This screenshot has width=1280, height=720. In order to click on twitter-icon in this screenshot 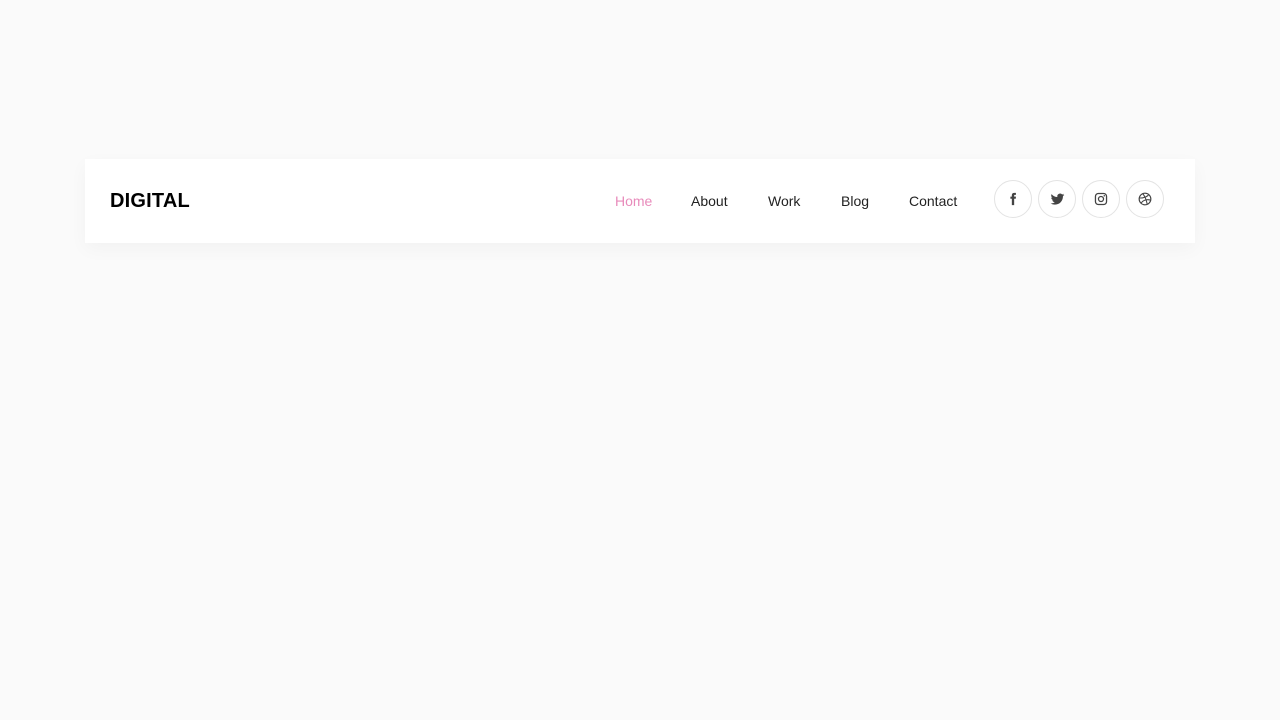, I will do `click(1057, 199)`.